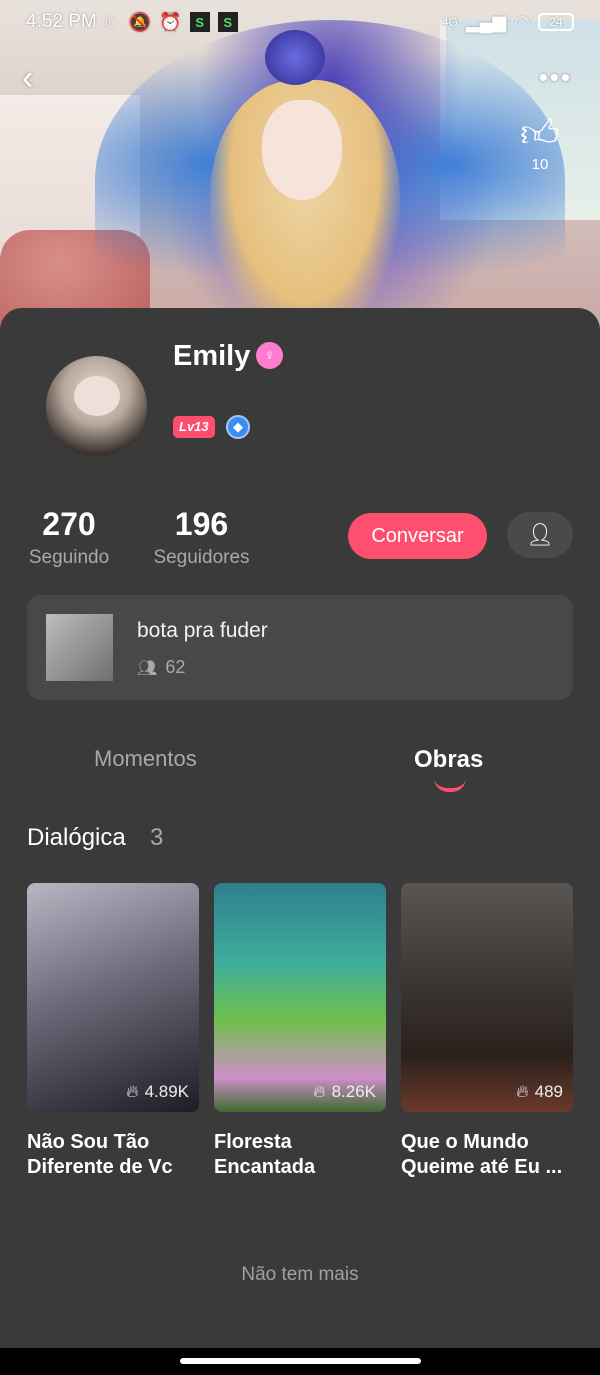 The height and width of the screenshot is (1375, 600). Describe the element at coordinates (76, 837) in the screenshot. I see `section-title: Dialógica` at that location.